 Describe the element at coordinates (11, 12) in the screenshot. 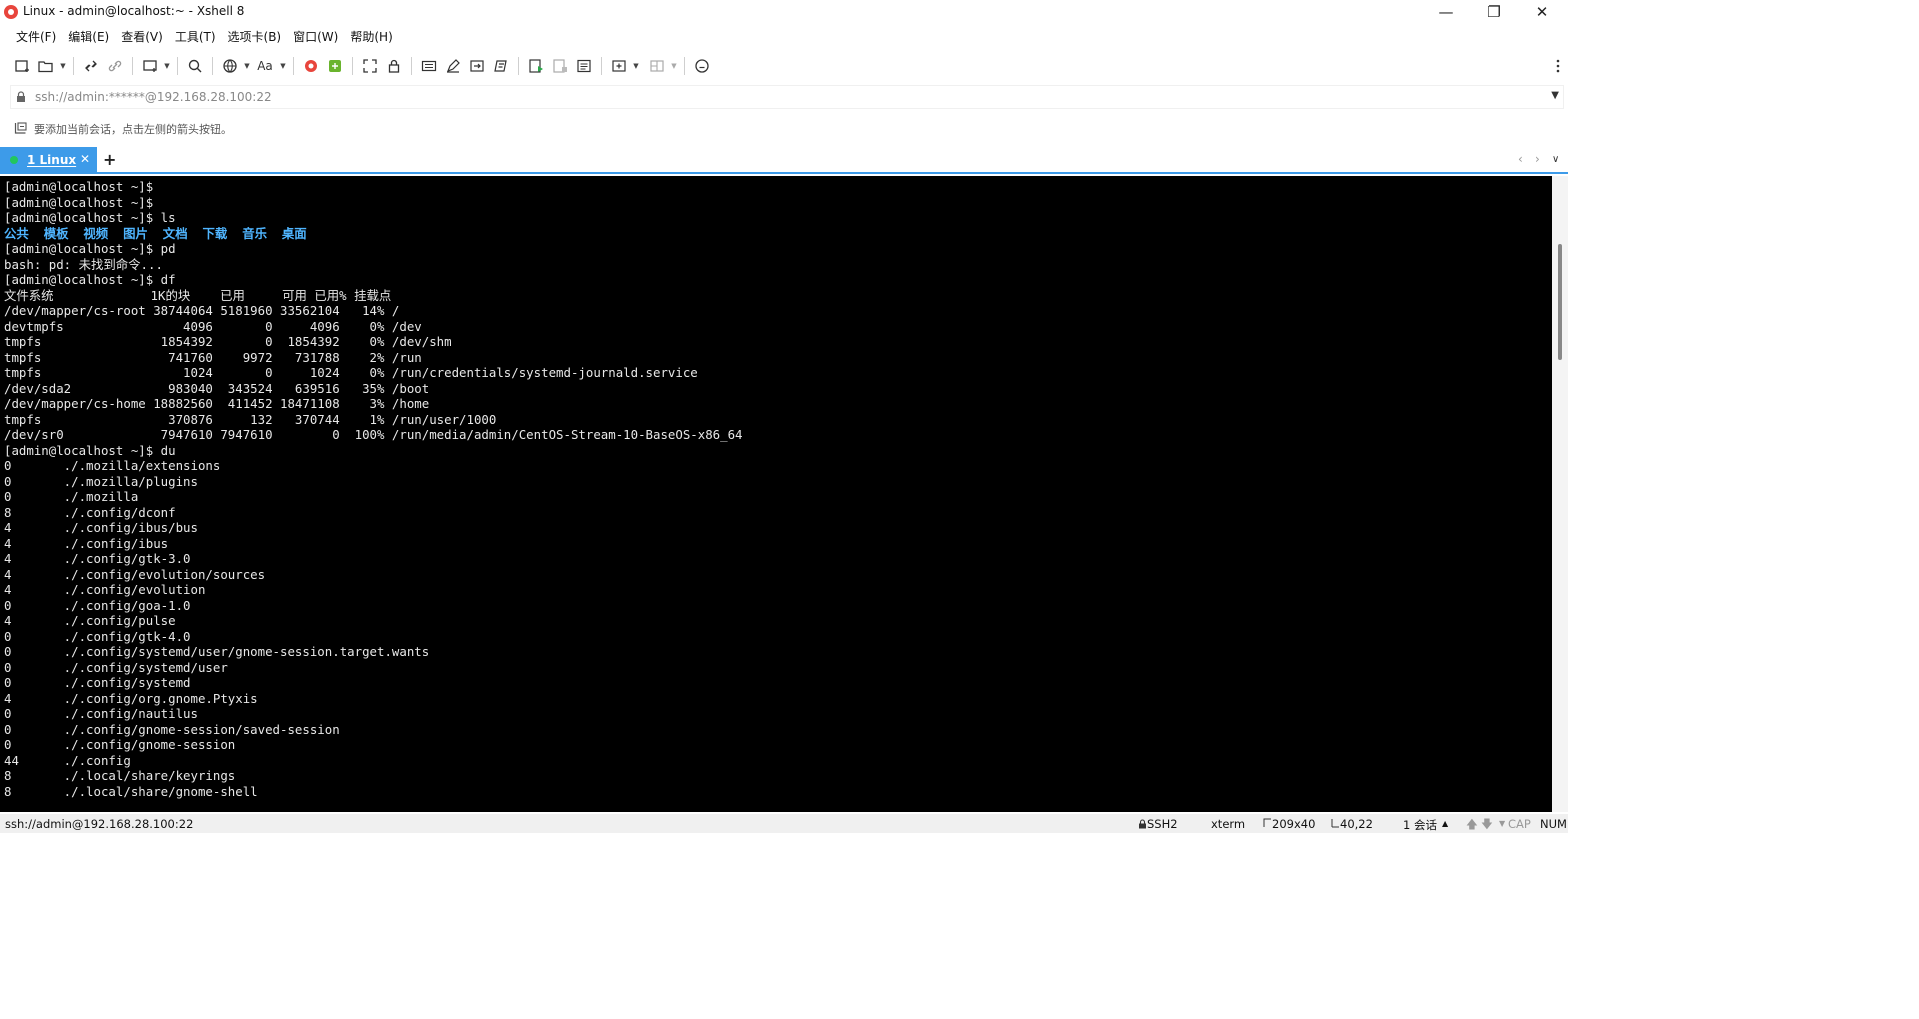

I see `xshell-logo-icon` at that location.